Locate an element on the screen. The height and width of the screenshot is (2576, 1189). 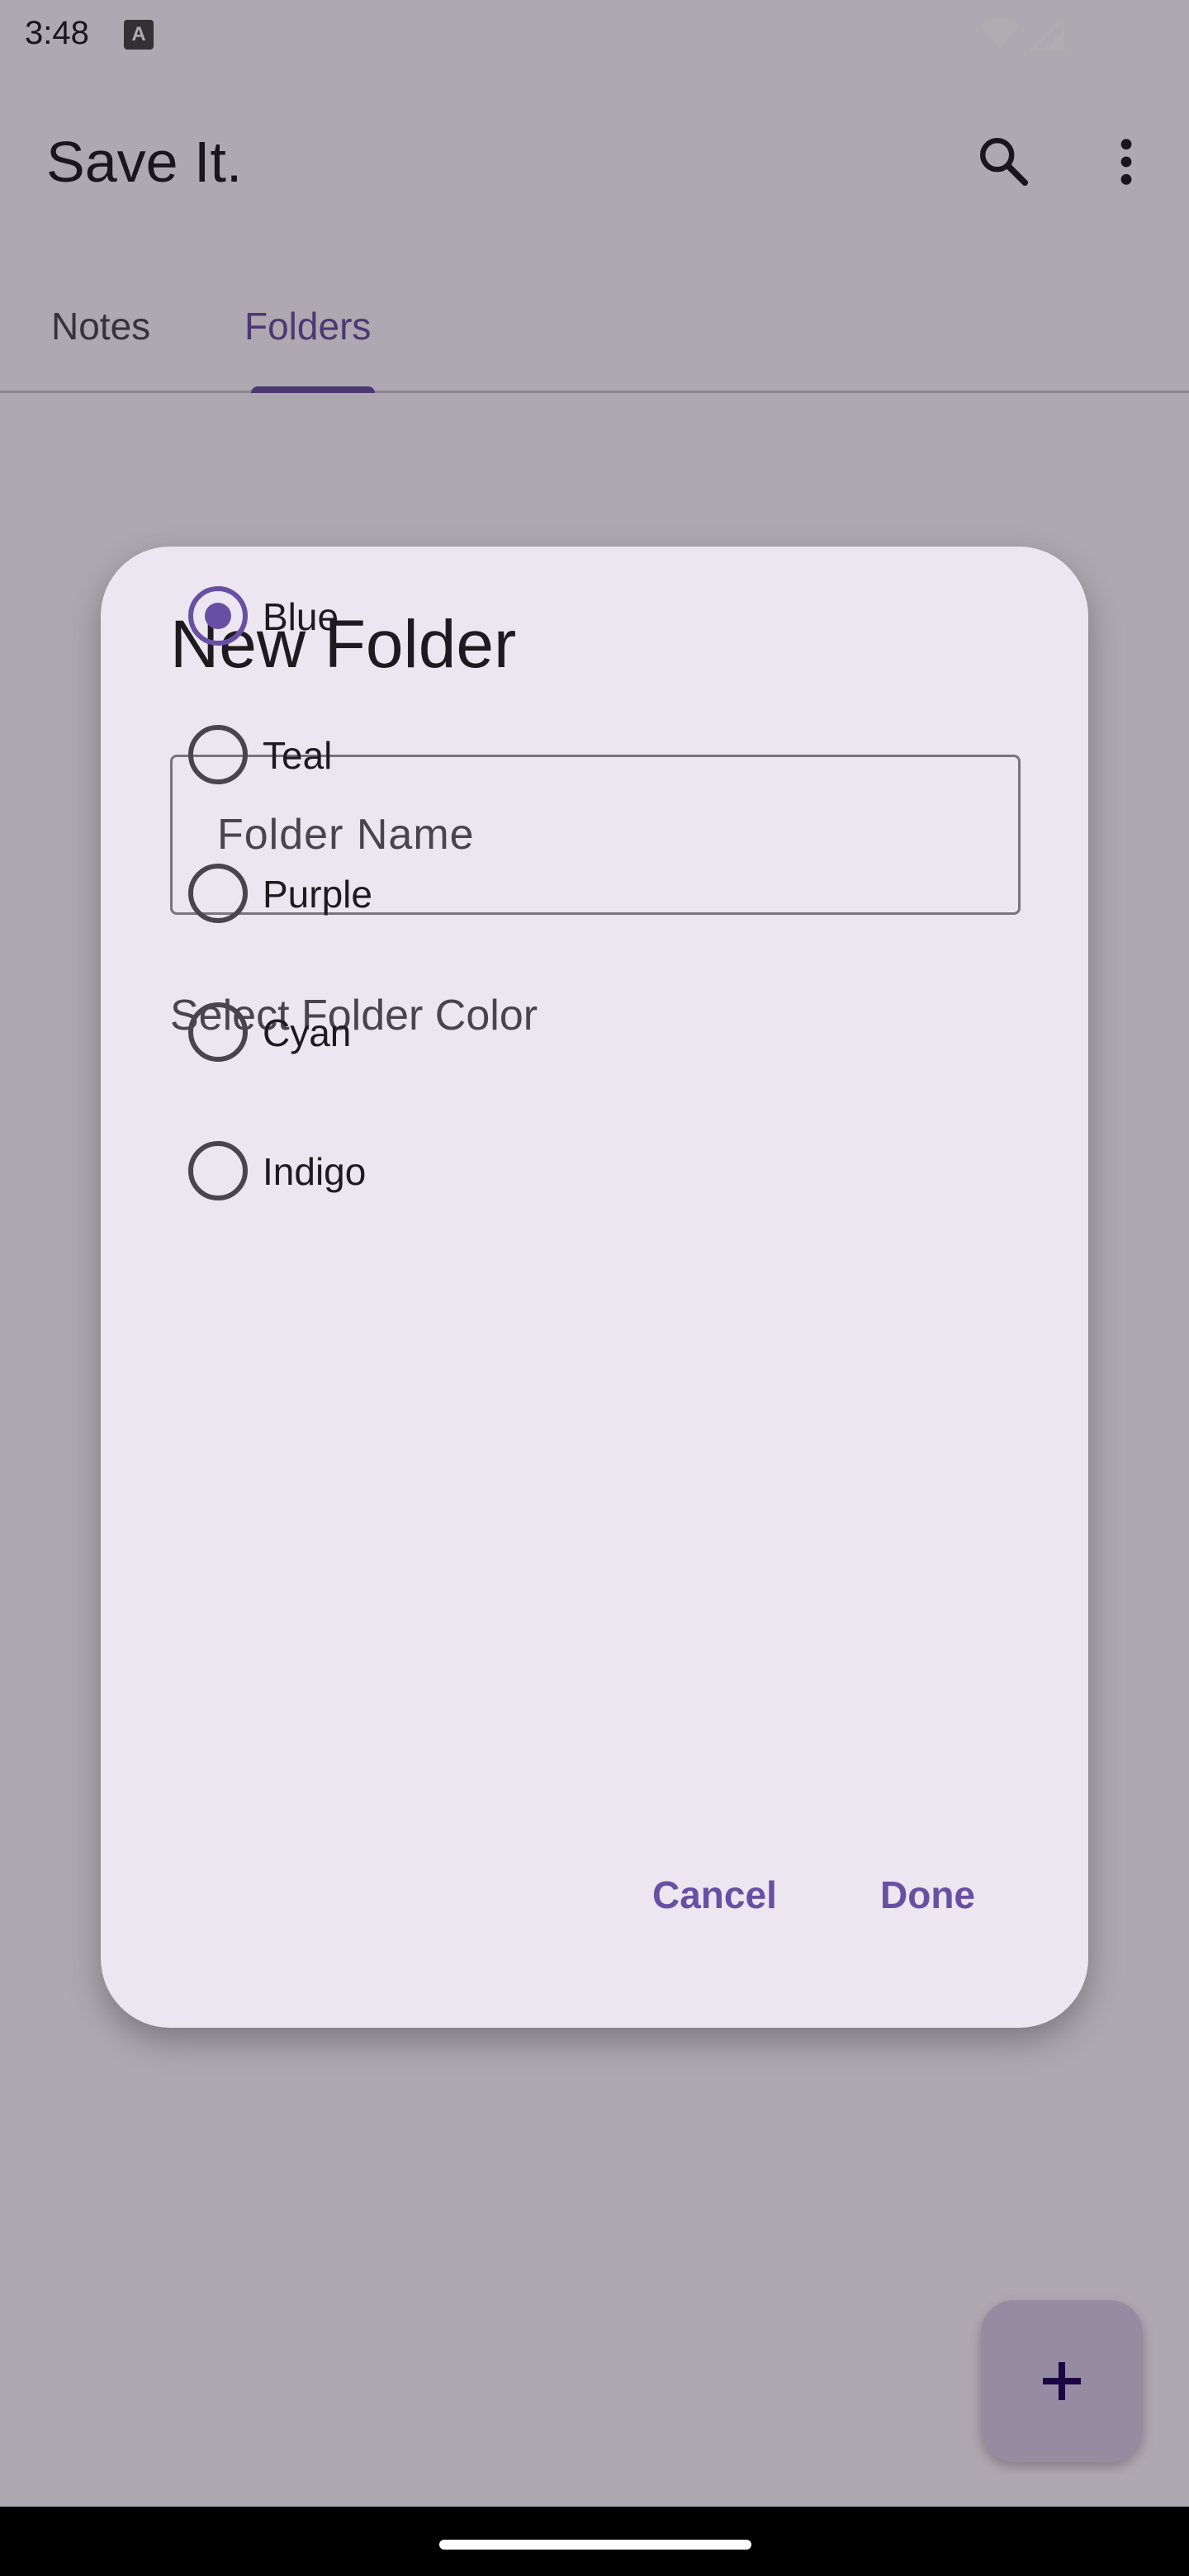
done-button: Done is located at coordinates (927, 1895).